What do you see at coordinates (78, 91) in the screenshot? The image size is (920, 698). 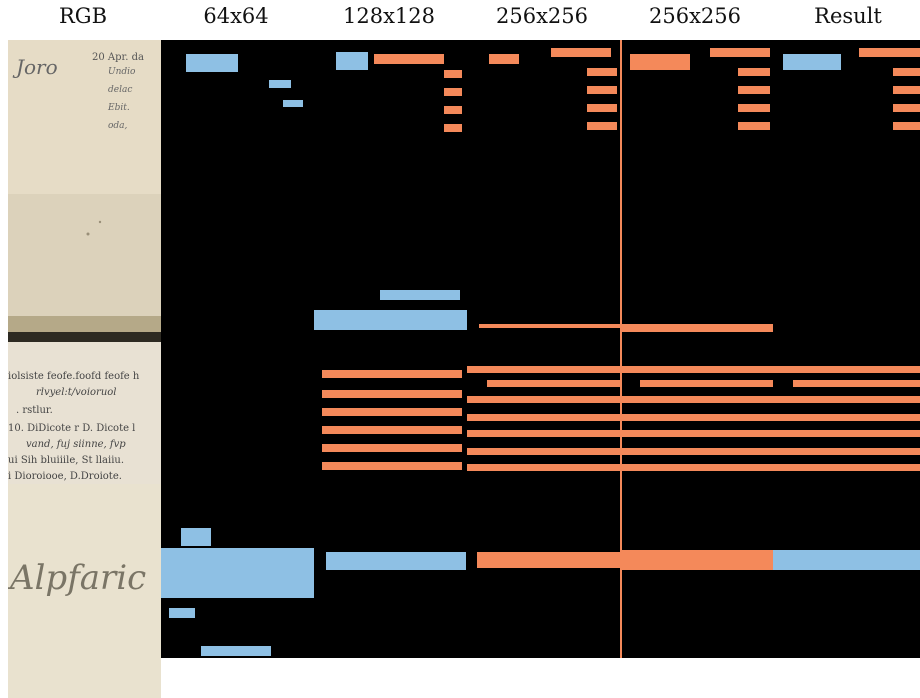 I see `rgb-crop-1-text: Joro 20 Apr. da Undio delac Ebit. oda,` at bounding box center [78, 91].